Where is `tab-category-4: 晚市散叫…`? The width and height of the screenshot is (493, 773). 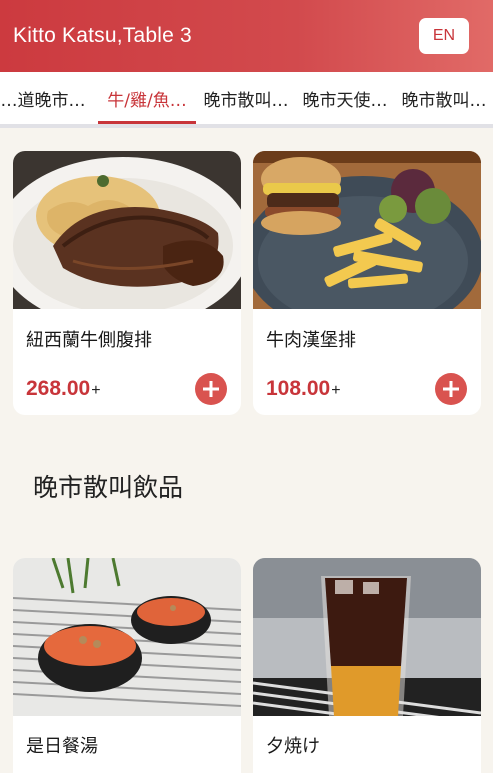 tab-category-4: 晚市散叫… is located at coordinates (444, 98).